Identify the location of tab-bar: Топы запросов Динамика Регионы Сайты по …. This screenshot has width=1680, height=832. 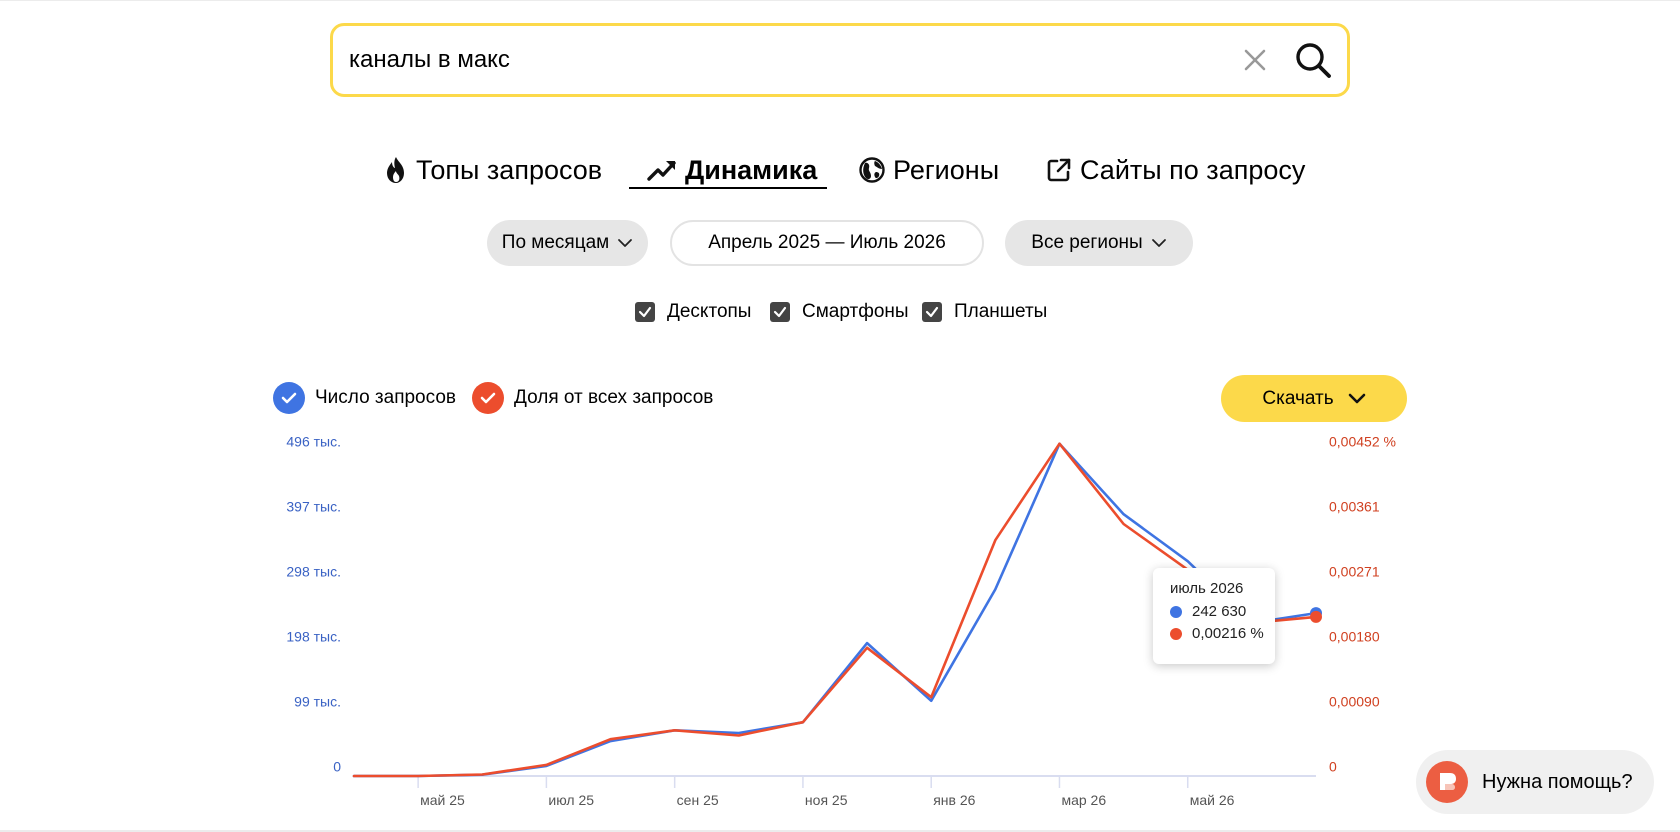
(840, 173).